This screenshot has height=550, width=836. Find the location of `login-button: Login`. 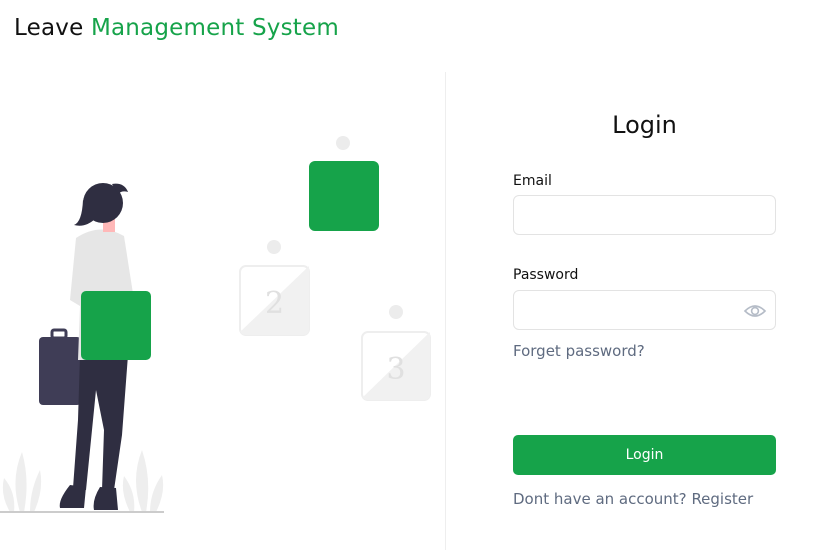

login-button: Login is located at coordinates (644, 455).